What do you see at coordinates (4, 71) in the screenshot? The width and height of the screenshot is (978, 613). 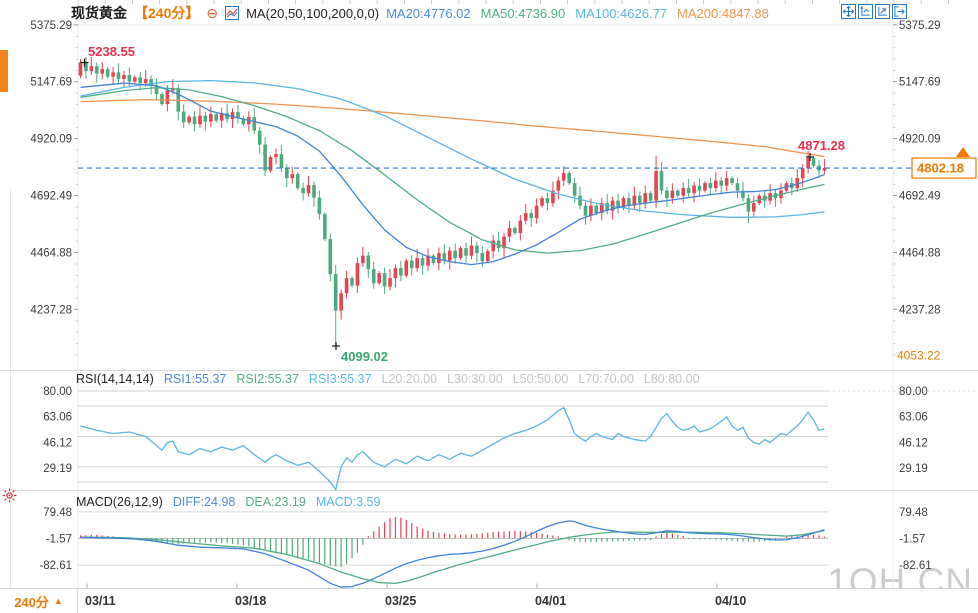 I see `left-scroll-handle` at bounding box center [4, 71].